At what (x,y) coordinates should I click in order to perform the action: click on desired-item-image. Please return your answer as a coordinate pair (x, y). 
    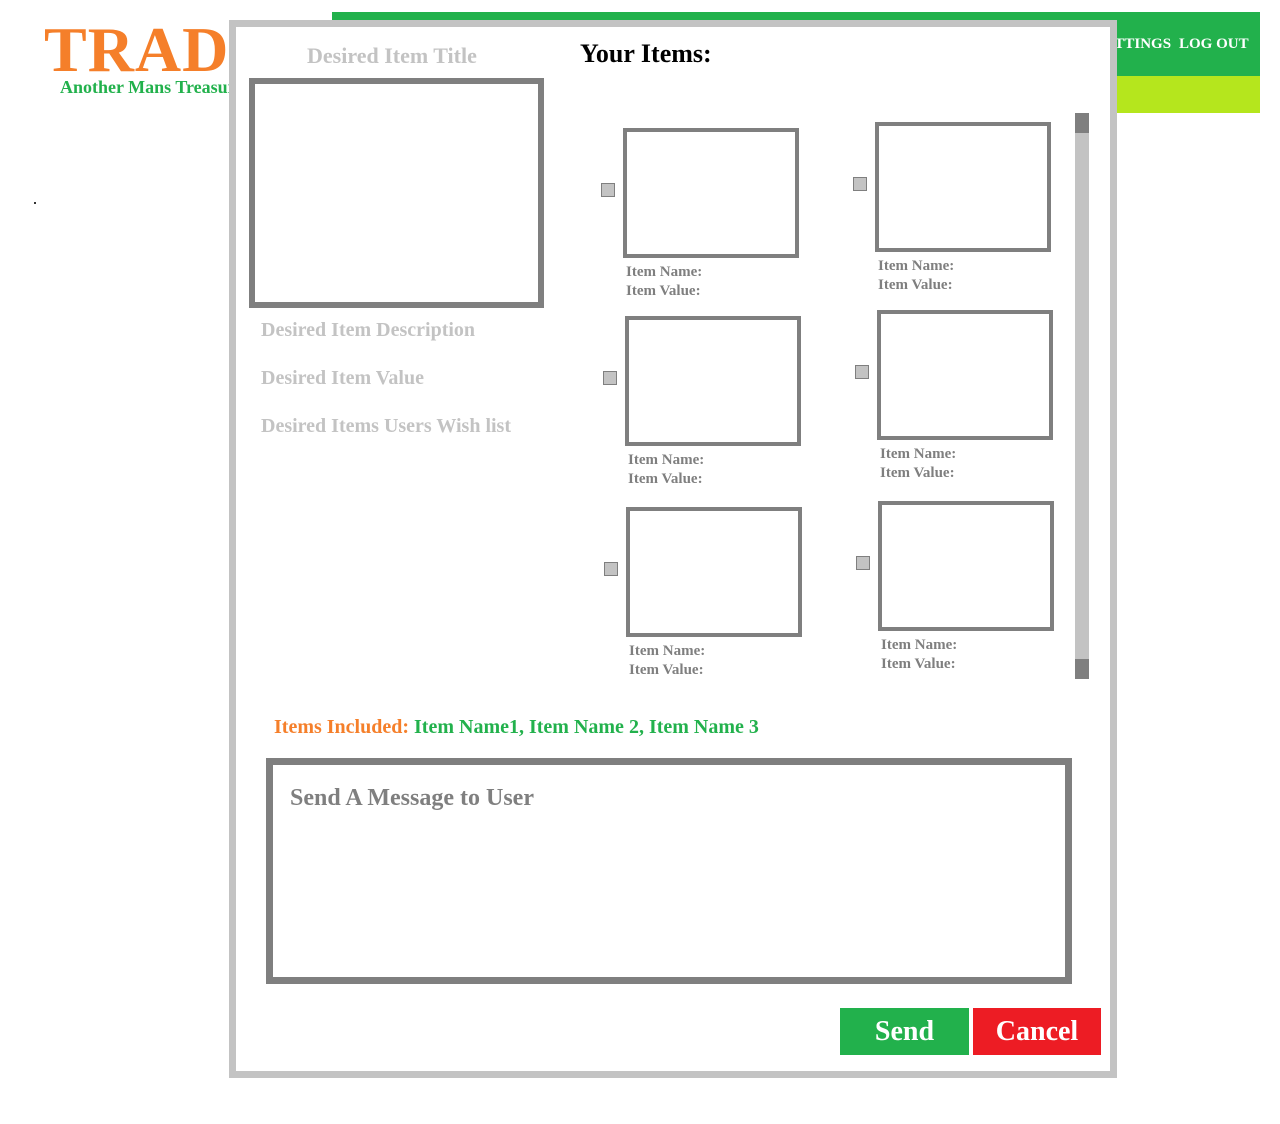
    Looking at the image, I should click on (396, 193).